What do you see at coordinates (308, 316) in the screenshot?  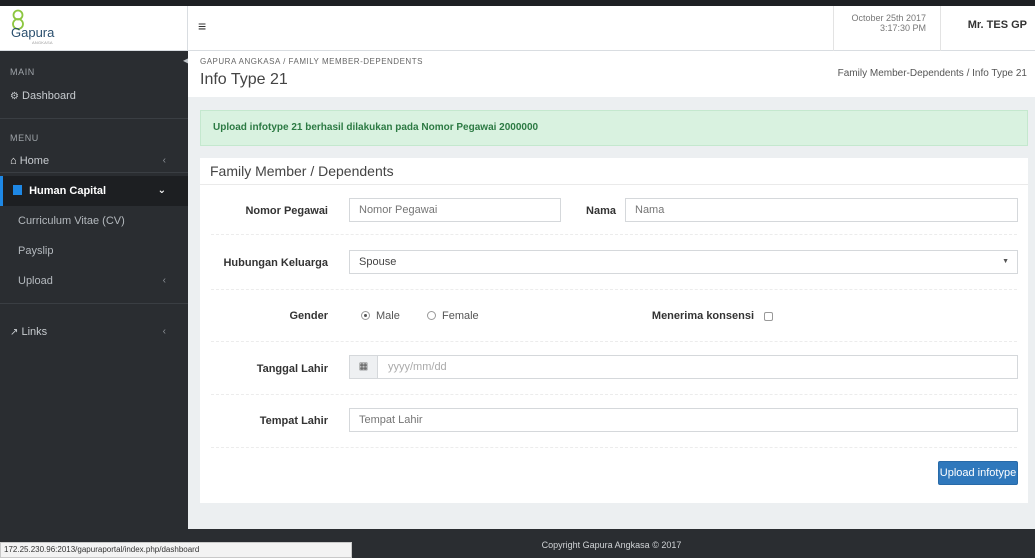 I see `gender-label: Gender` at bounding box center [308, 316].